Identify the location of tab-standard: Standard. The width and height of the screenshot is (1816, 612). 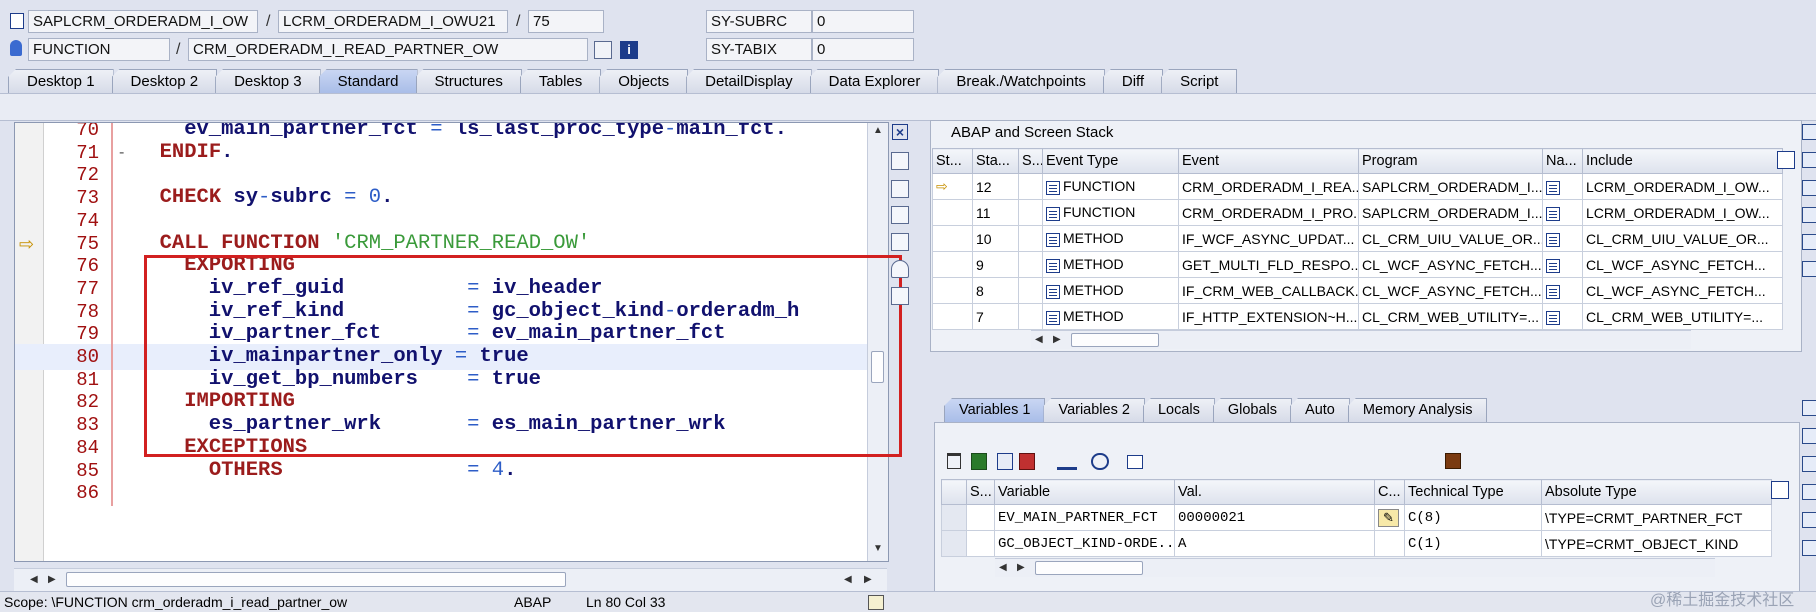
(368, 81).